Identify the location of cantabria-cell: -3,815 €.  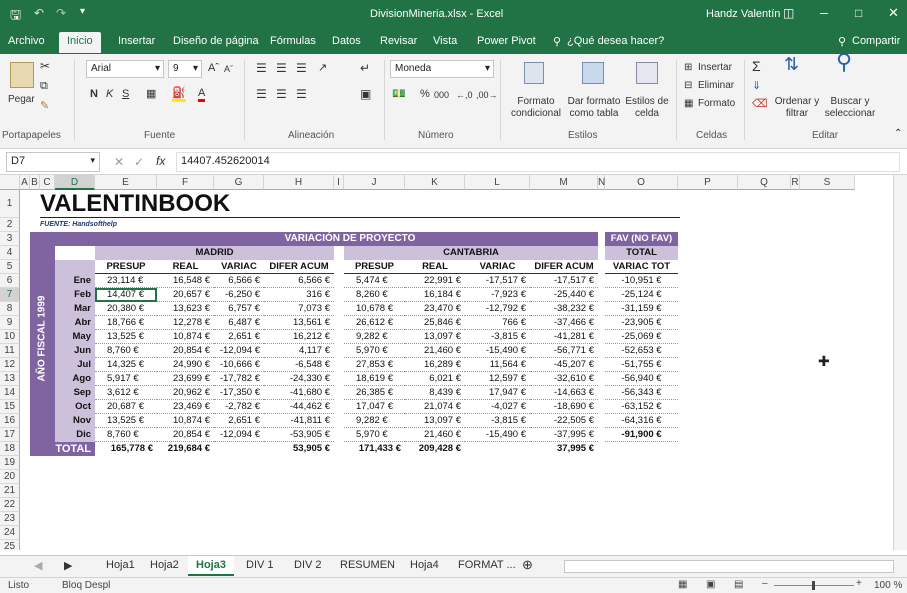
(497, 337).